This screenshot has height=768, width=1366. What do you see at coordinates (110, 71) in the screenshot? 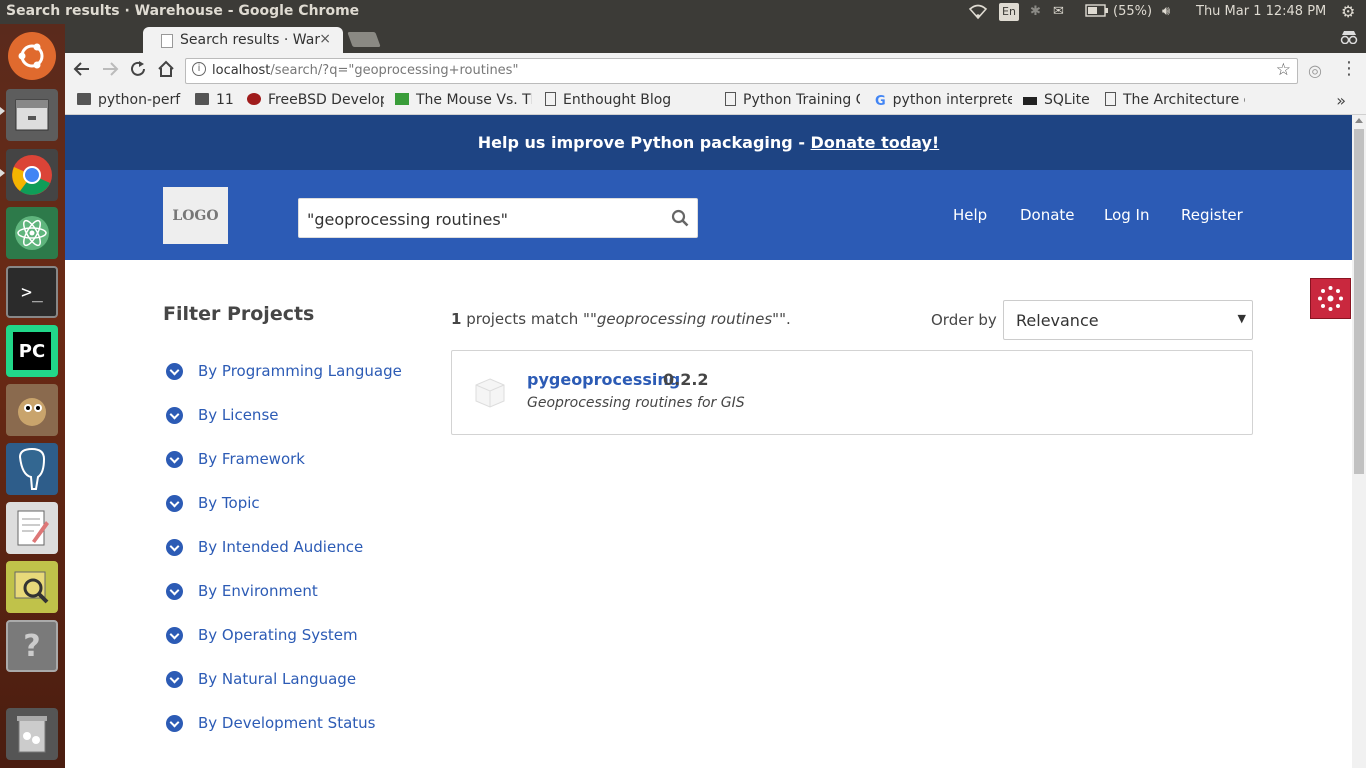
I see `forward-arrow-icon` at bounding box center [110, 71].